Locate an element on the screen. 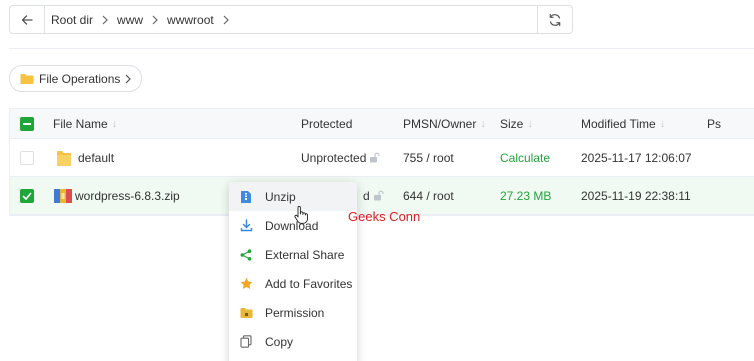 The height and width of the screenshot is (361, 754). file-operations-button: File Operations is located at coordinates (76, 78).